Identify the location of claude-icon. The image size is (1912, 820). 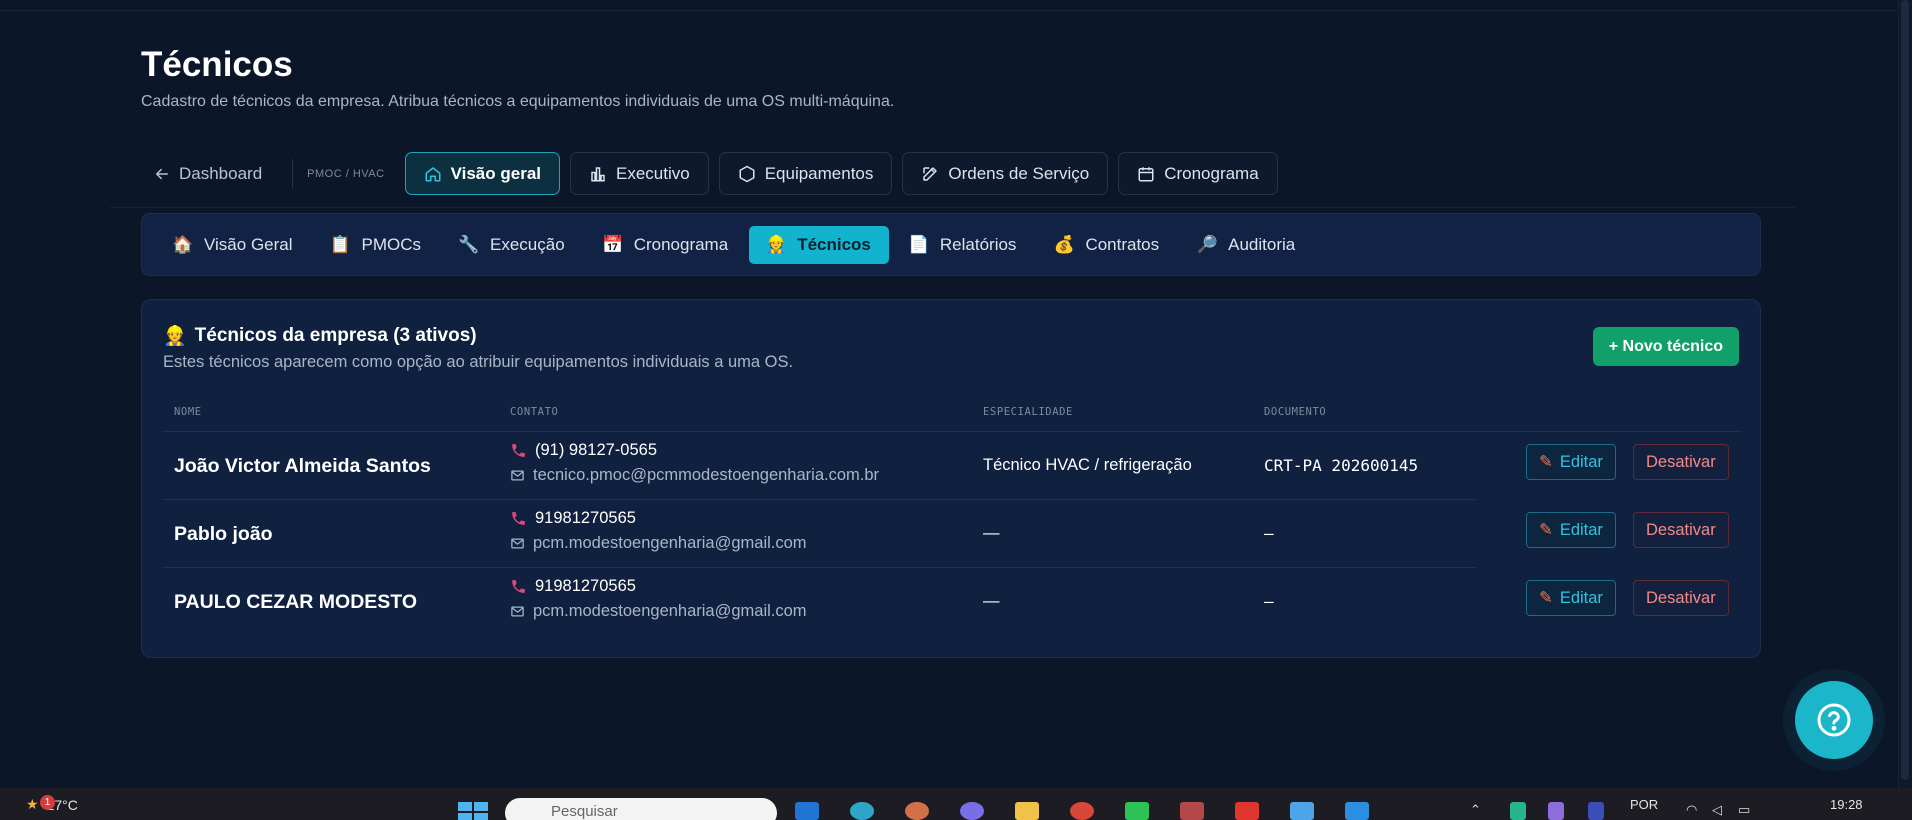
(917, 811).